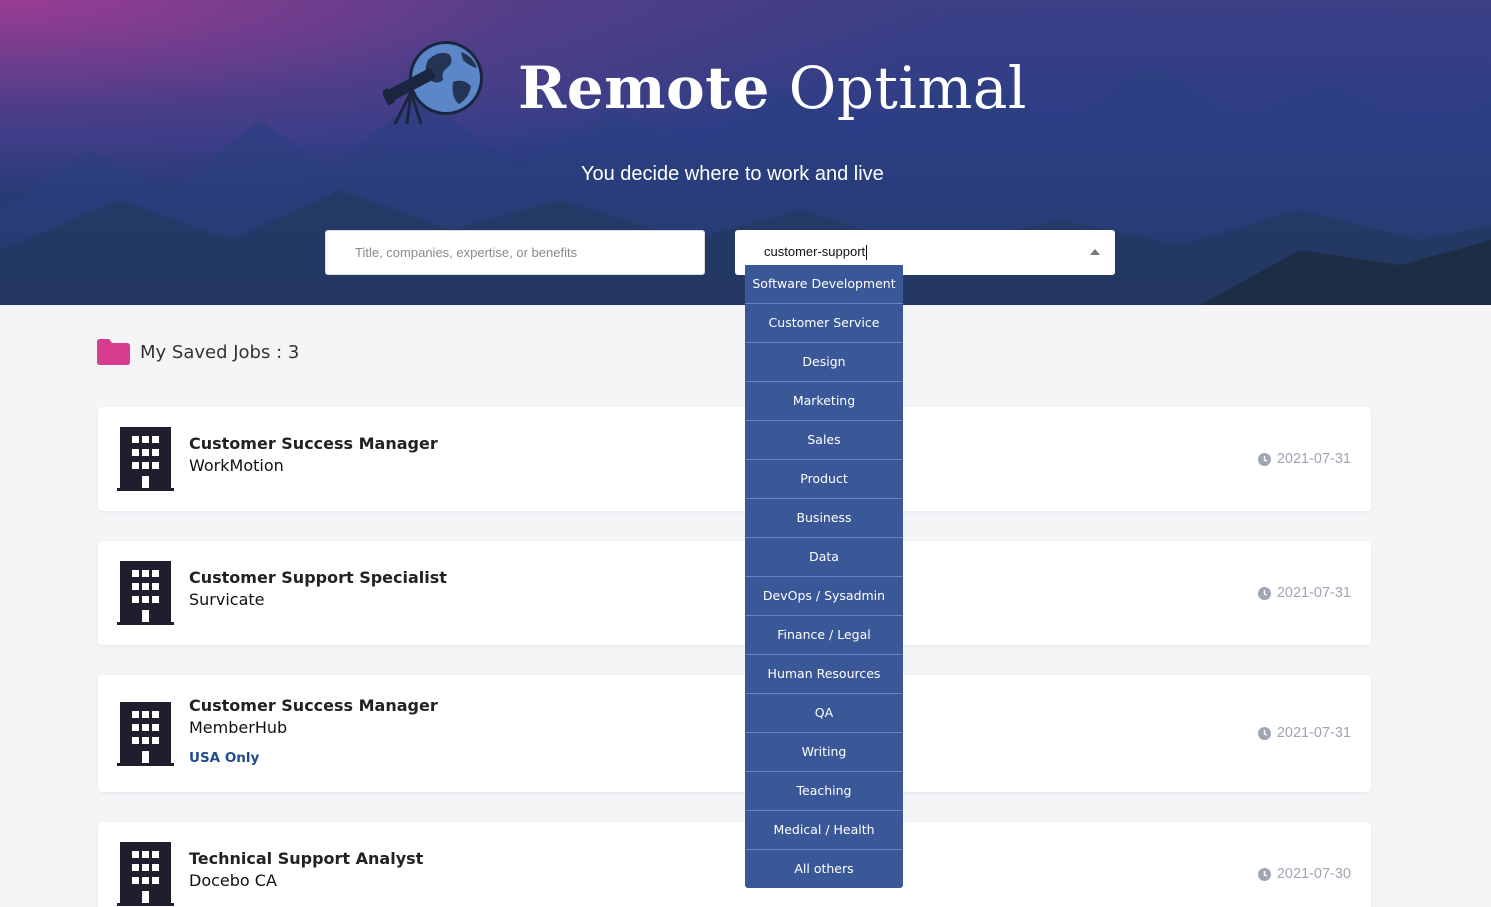  I want to click on job-location-badge: USA Only, so click(224, 758).